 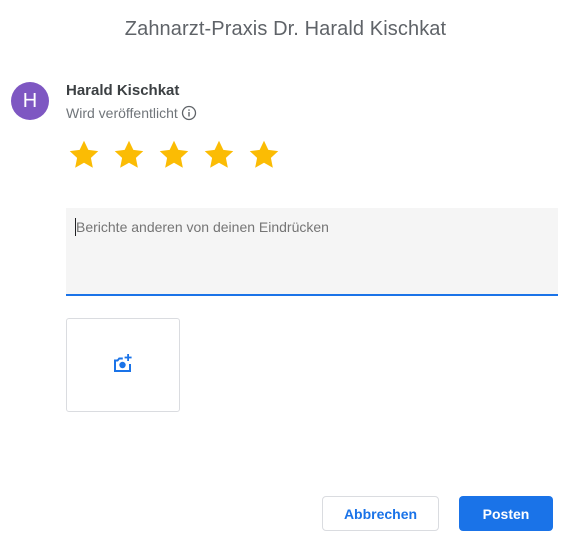 I want to click on dialog-title: Zahnarzt-Praxis Dr. Harald Kischkat, so click(x=285, y=29).